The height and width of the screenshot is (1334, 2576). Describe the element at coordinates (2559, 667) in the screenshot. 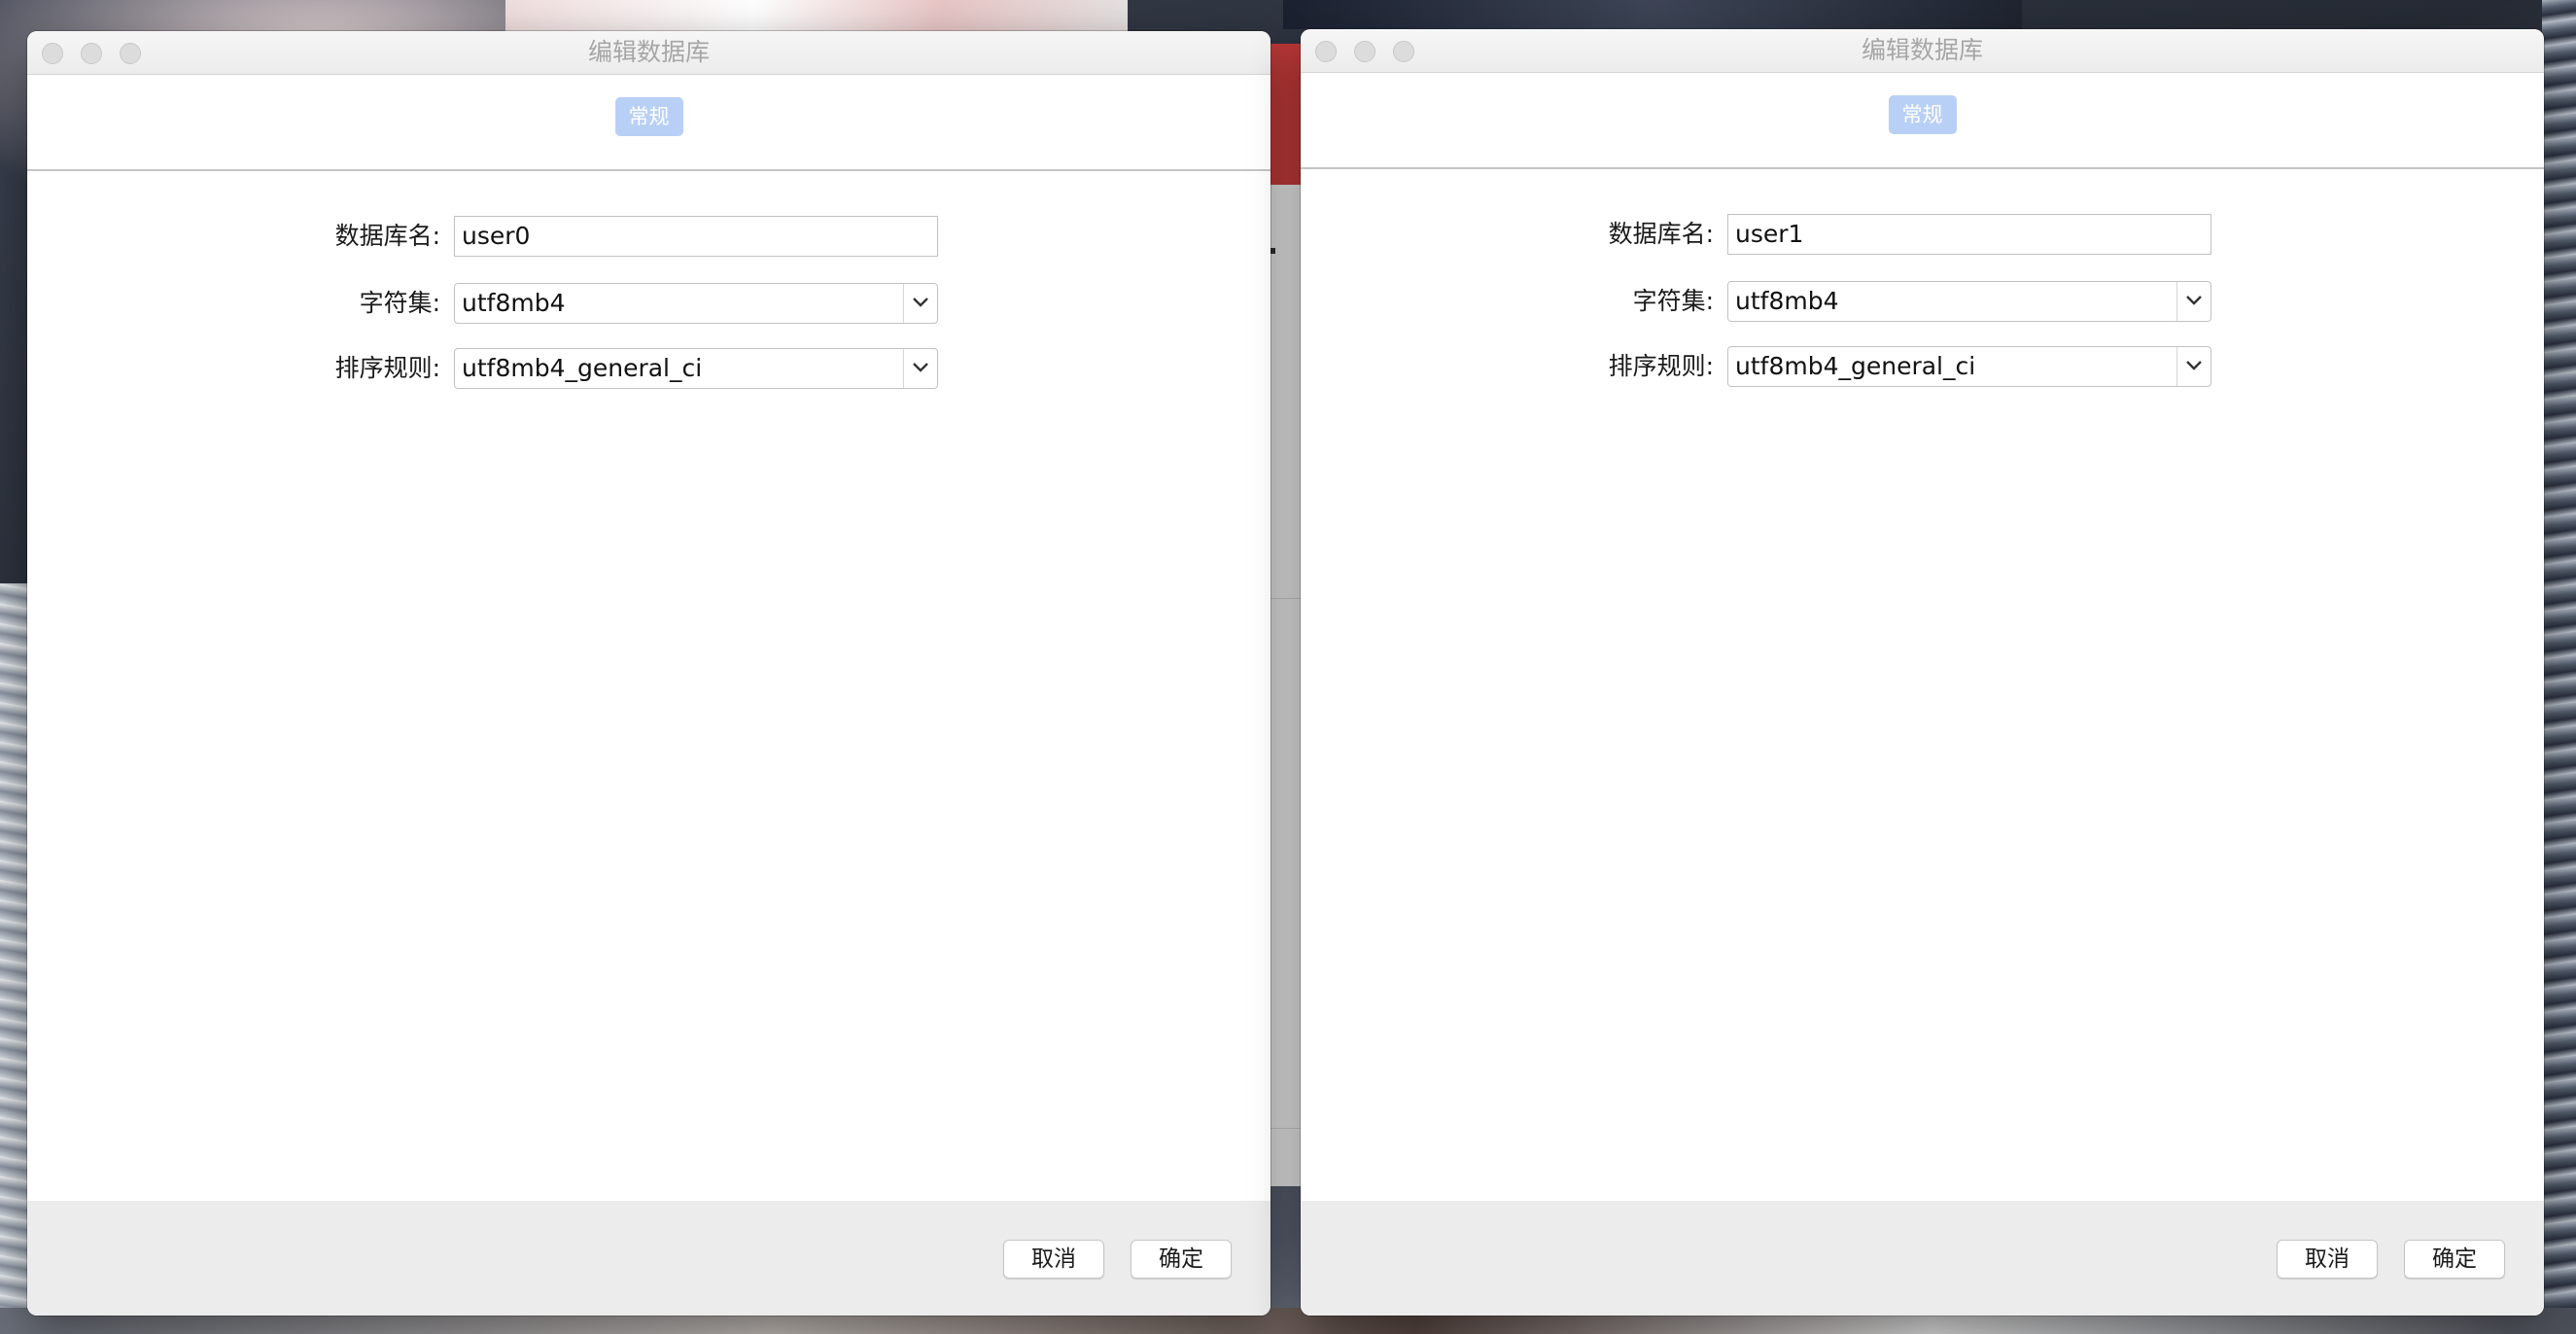

I see `wallpaper-right-edge` at that location.